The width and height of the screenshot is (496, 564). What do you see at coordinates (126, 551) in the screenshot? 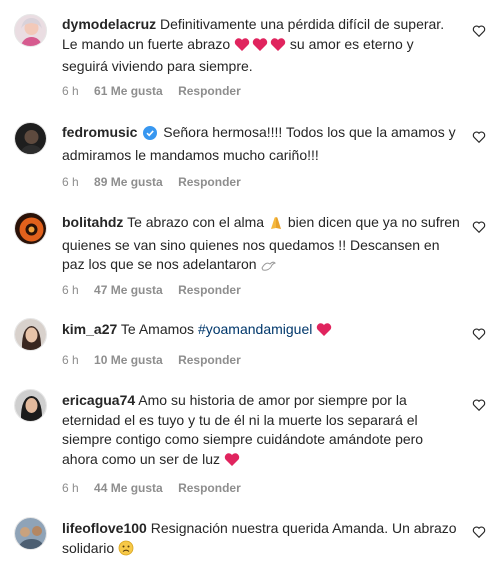
I see `sad-face-icon` at bounding box center [126, 551].